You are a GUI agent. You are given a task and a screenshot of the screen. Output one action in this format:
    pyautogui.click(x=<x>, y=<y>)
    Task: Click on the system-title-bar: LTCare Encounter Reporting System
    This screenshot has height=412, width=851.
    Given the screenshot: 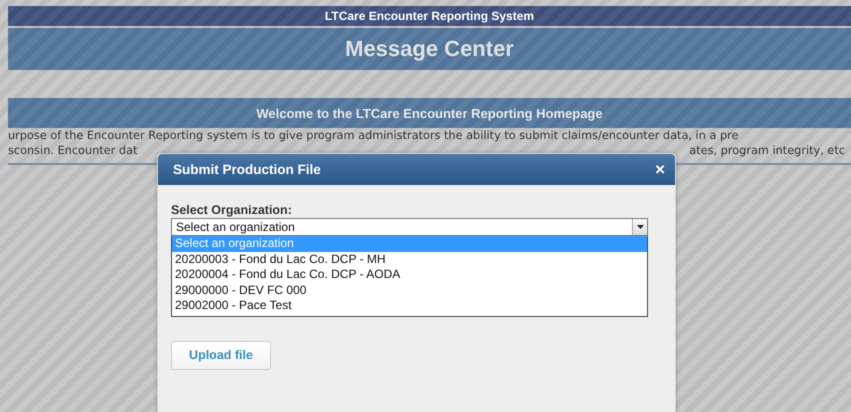 What is the action you would take?
    pyautogui.click(x=429, y=16)
    